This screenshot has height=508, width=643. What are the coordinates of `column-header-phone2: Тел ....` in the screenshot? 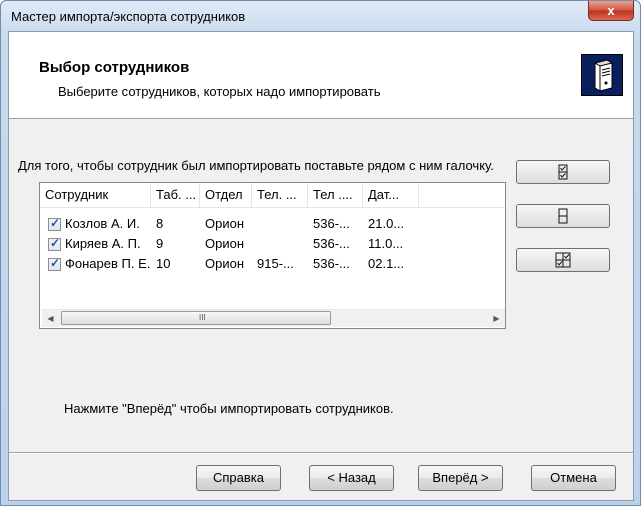 It's located at (335, 195).